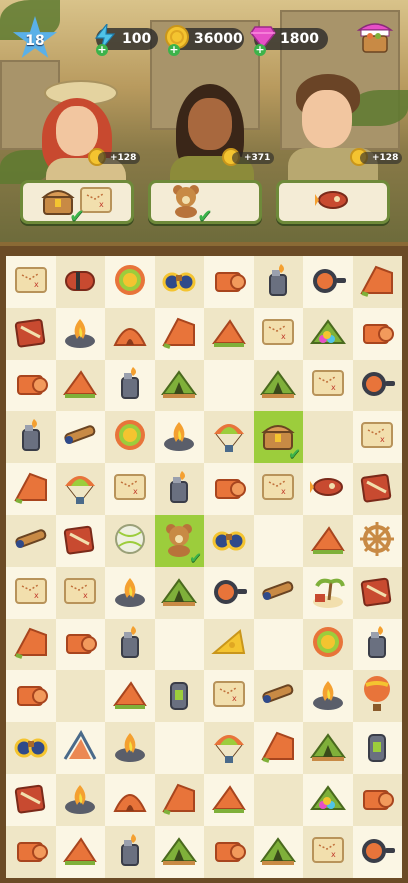 Image resolution: width=408 pixels, height=883 pixels. What do you see at coordinates (174, 50) in the screenshot?
I see `add-coins-icon: +` at bounding box center [174, 50].